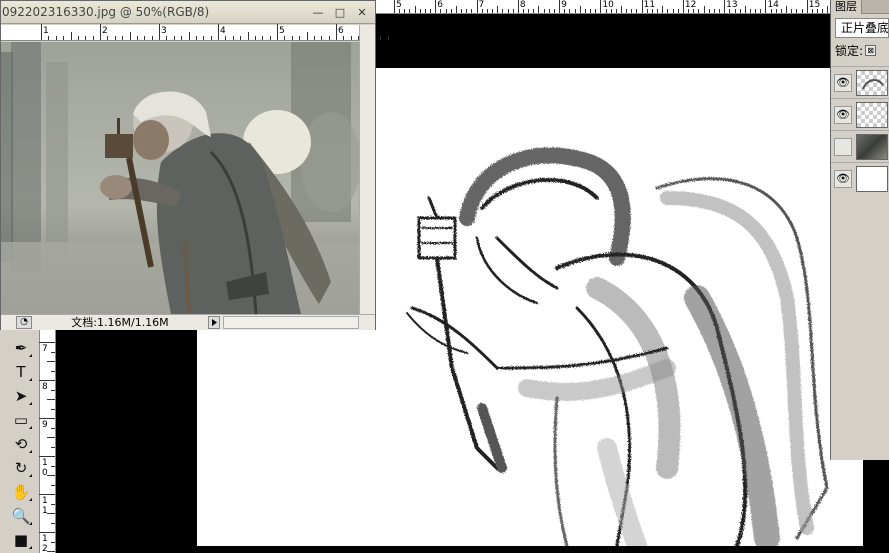  I want to click on 3d-orbit-icon: ↻, so click(21, 468).